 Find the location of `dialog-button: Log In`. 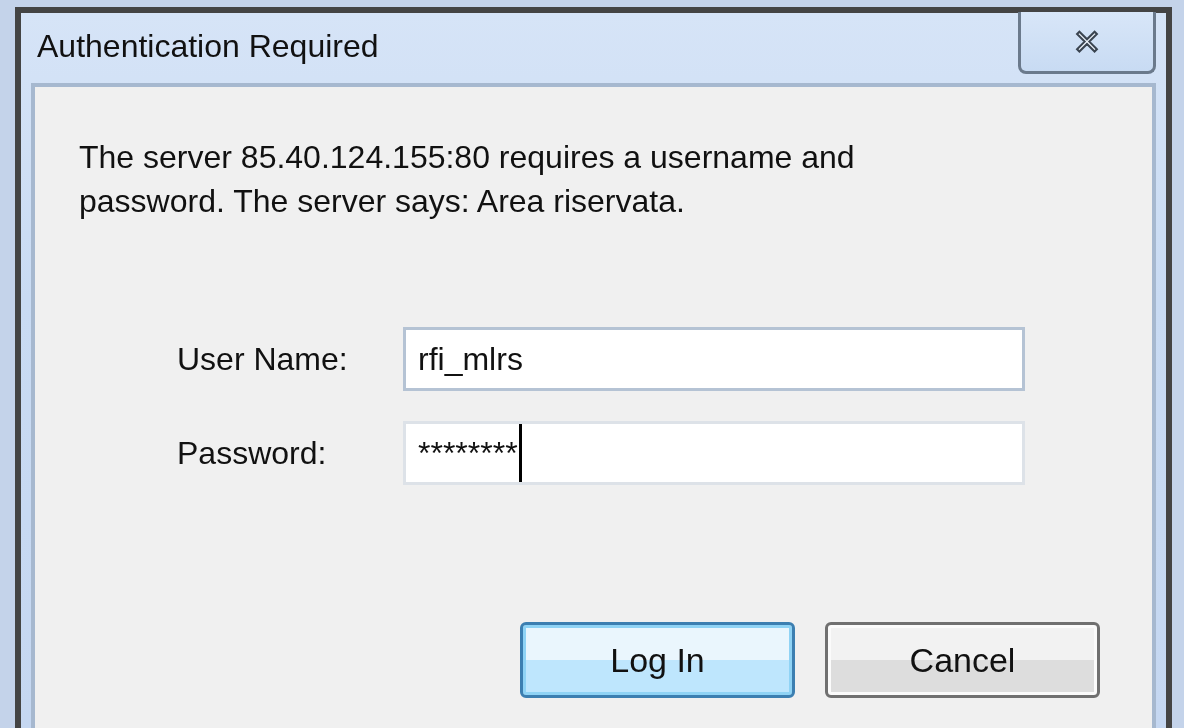

dialog-button: Log In is located at coordinates (657, 660).